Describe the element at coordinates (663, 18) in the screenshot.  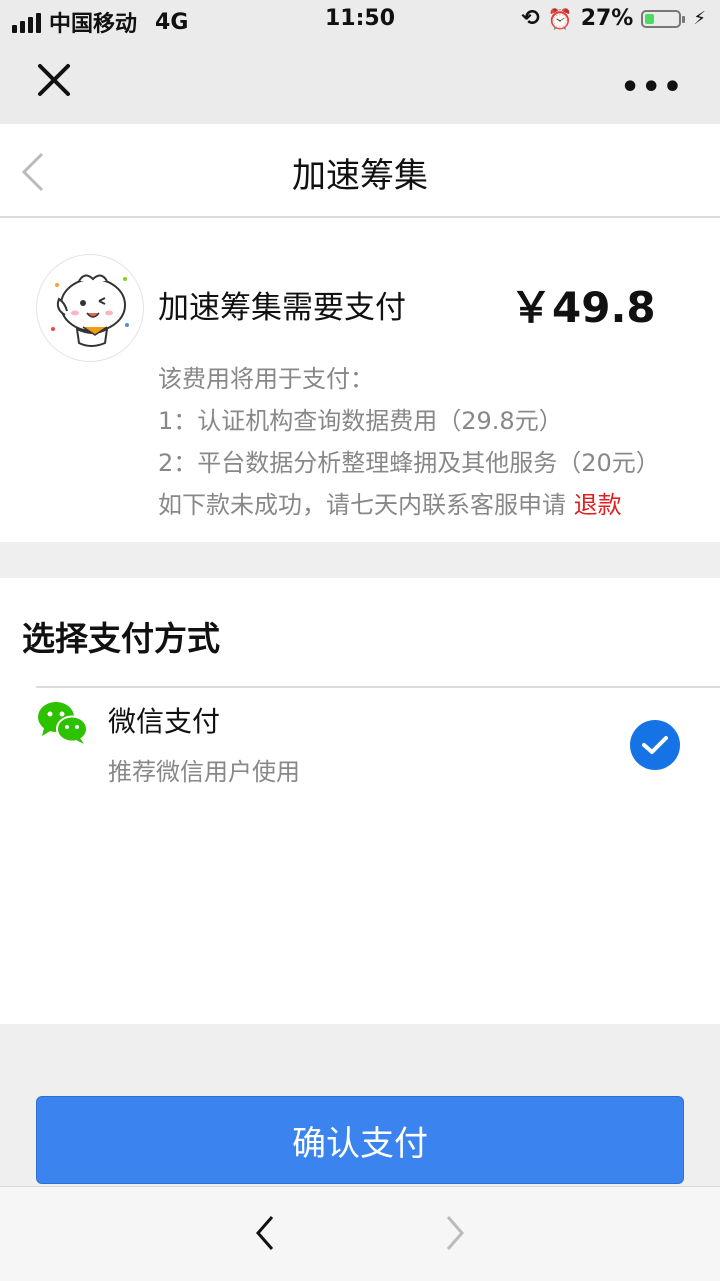
I see `battery-icon` at that location.